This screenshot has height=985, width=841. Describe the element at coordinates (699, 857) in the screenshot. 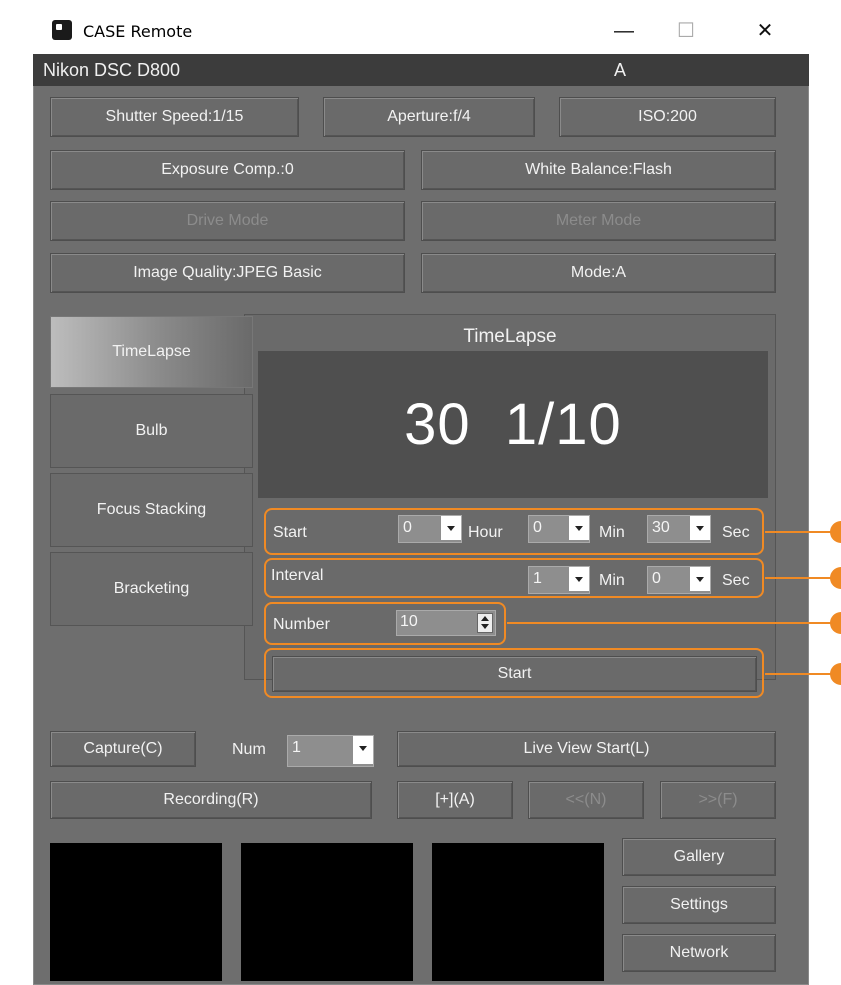

I see `gallery-button: Gallery` at that location.